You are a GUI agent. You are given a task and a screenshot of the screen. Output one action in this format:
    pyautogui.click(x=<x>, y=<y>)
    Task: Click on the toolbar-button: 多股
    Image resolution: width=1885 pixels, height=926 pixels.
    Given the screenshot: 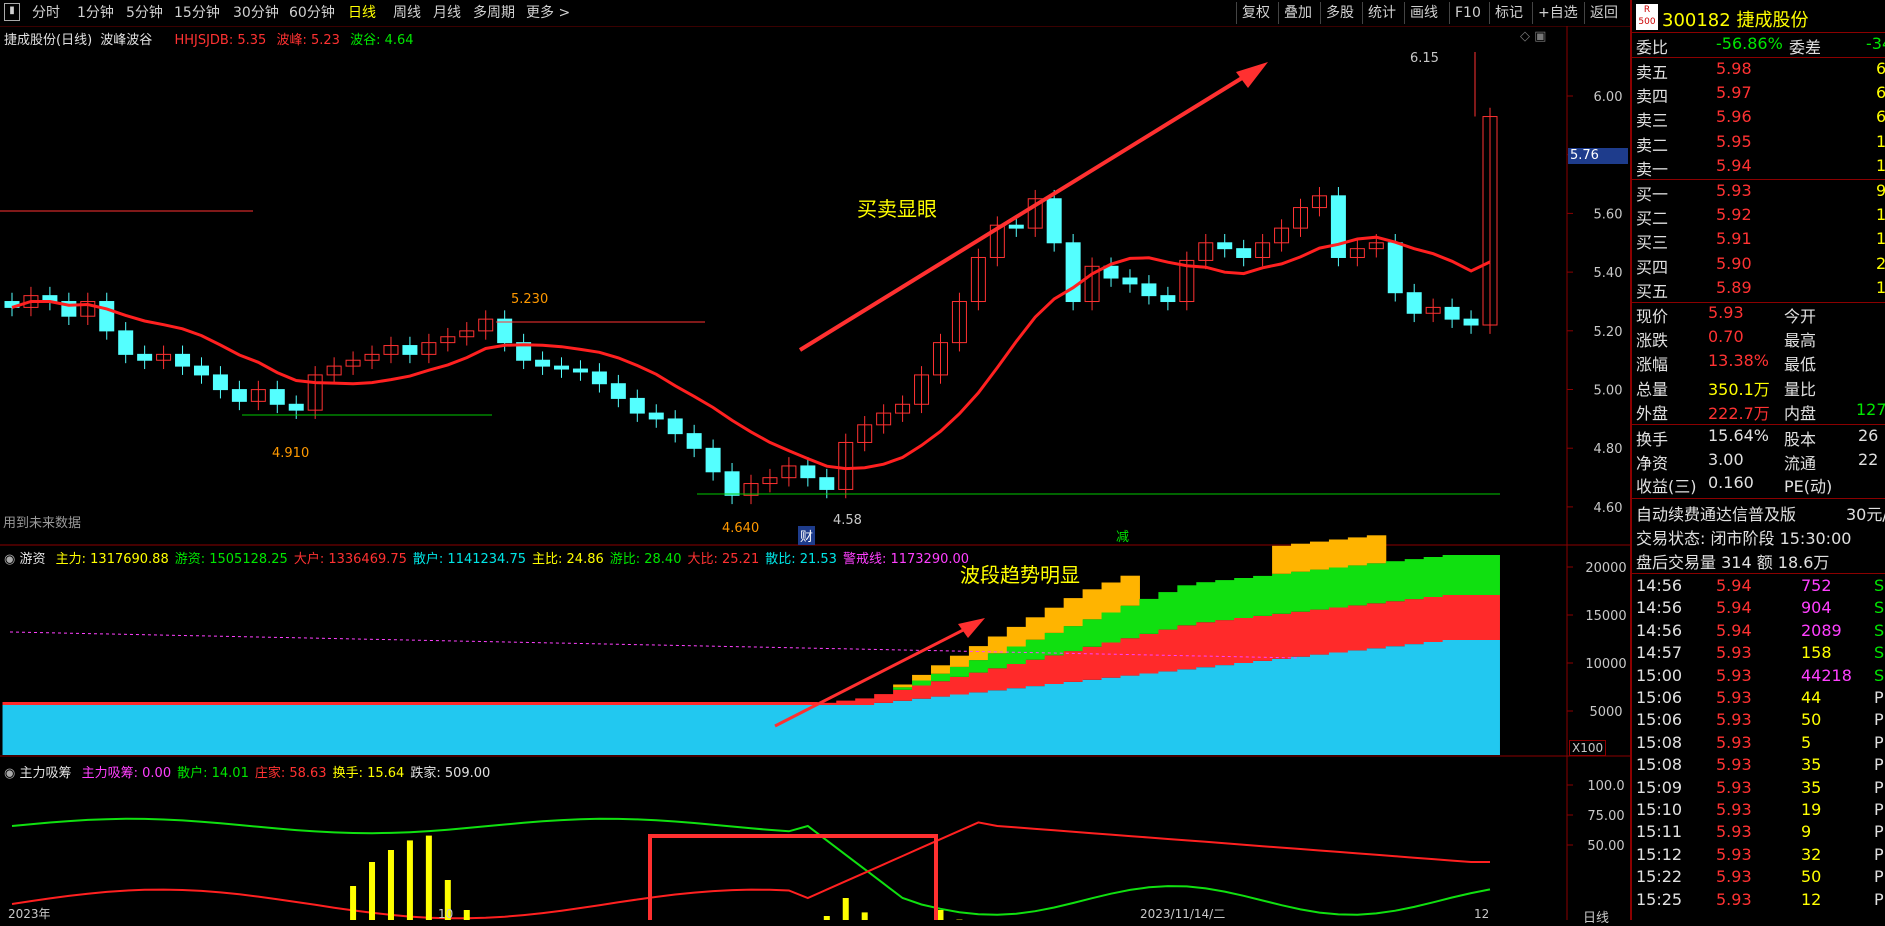 What is the action you would take?
    pyautogui.click(x=1339, y=13)
    